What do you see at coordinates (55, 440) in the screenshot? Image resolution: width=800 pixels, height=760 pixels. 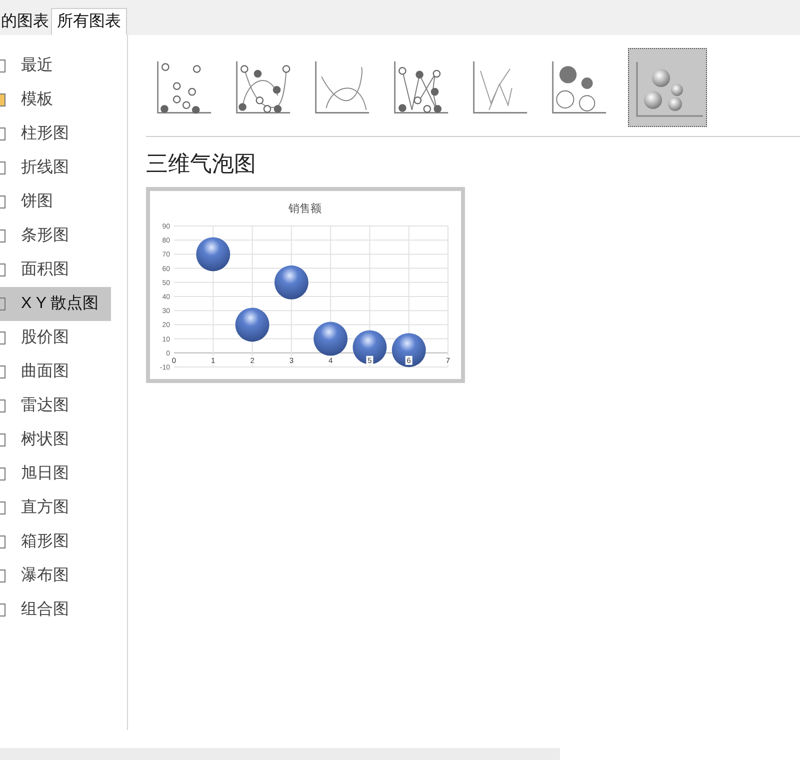 I see `chart-category-item: 树状图` at bounding box center [55, 440].